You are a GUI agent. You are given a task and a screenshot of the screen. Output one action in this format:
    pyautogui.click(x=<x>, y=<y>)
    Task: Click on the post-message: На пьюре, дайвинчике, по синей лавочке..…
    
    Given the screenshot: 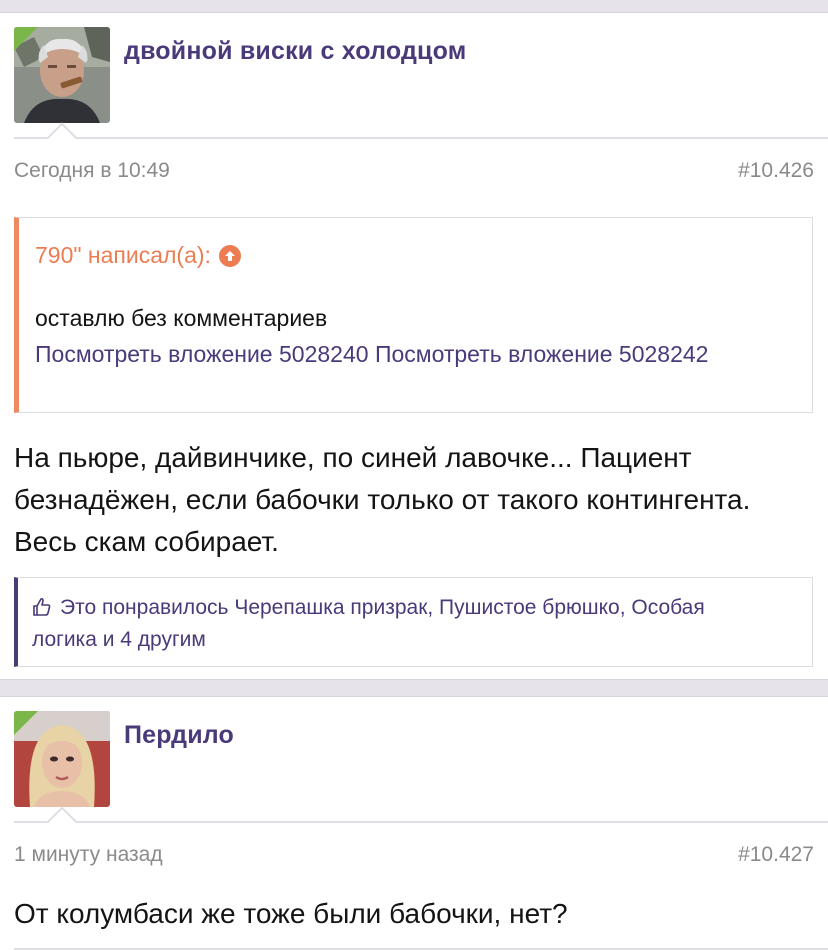 What is the action you would take?
    pyautogui.click(x=382, y=499)
    